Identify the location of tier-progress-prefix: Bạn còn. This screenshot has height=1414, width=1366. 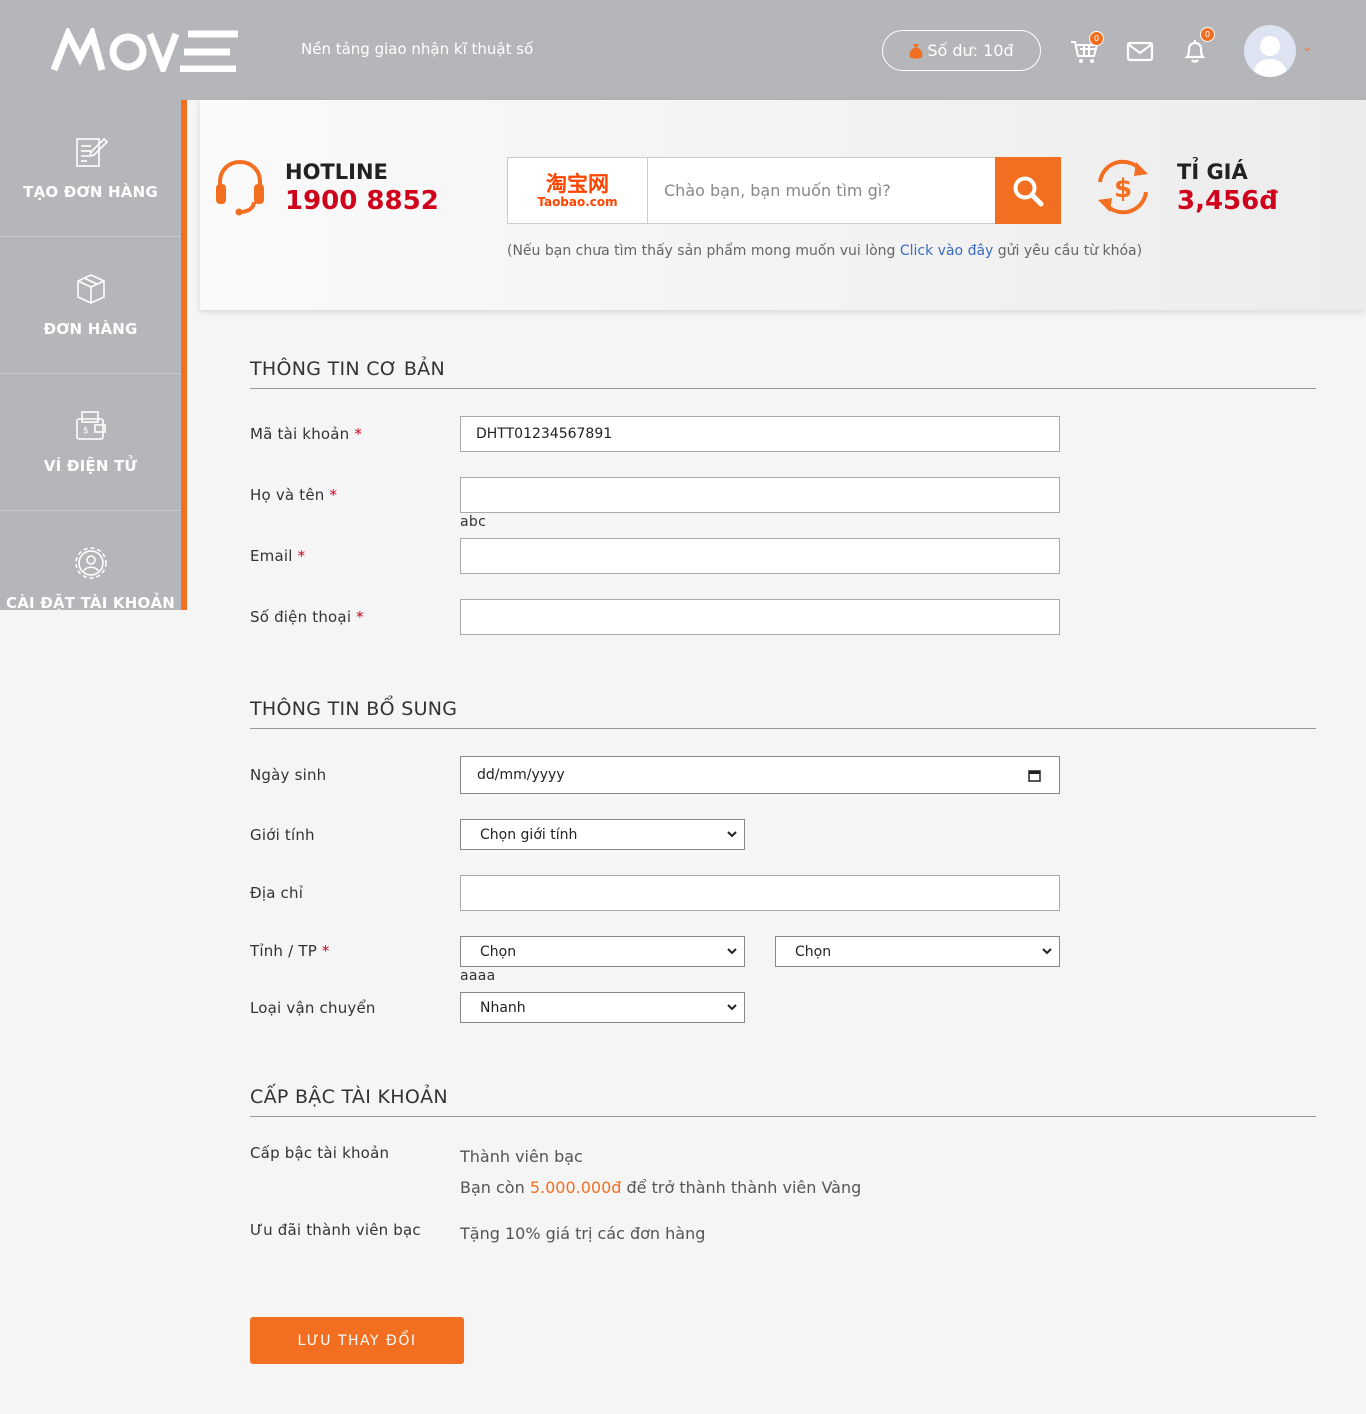
(495, 1187).